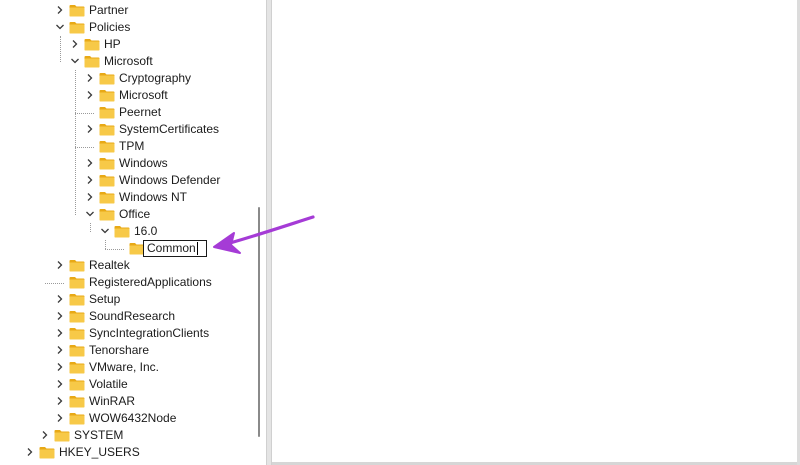 This screenshot has width=800, height=465. What do you see at coordinates (169, 129) in the screenshot?
I see `tree-item-label: SystemCertificates` at bounding box center [169, 129].